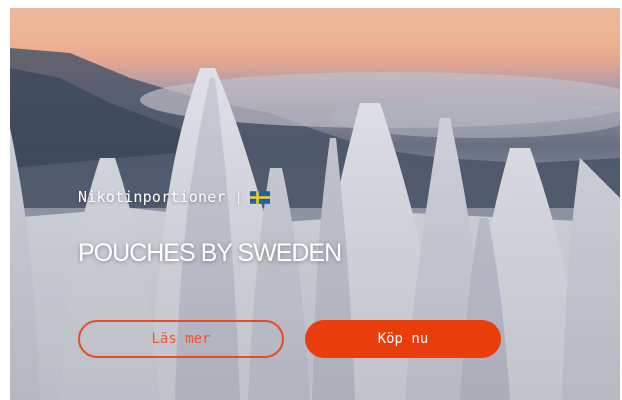  What do you see at coordinates (403, 339) in the screenshot?
I see `buy-now-button: Köp nu` at bounding box center [403, 339].